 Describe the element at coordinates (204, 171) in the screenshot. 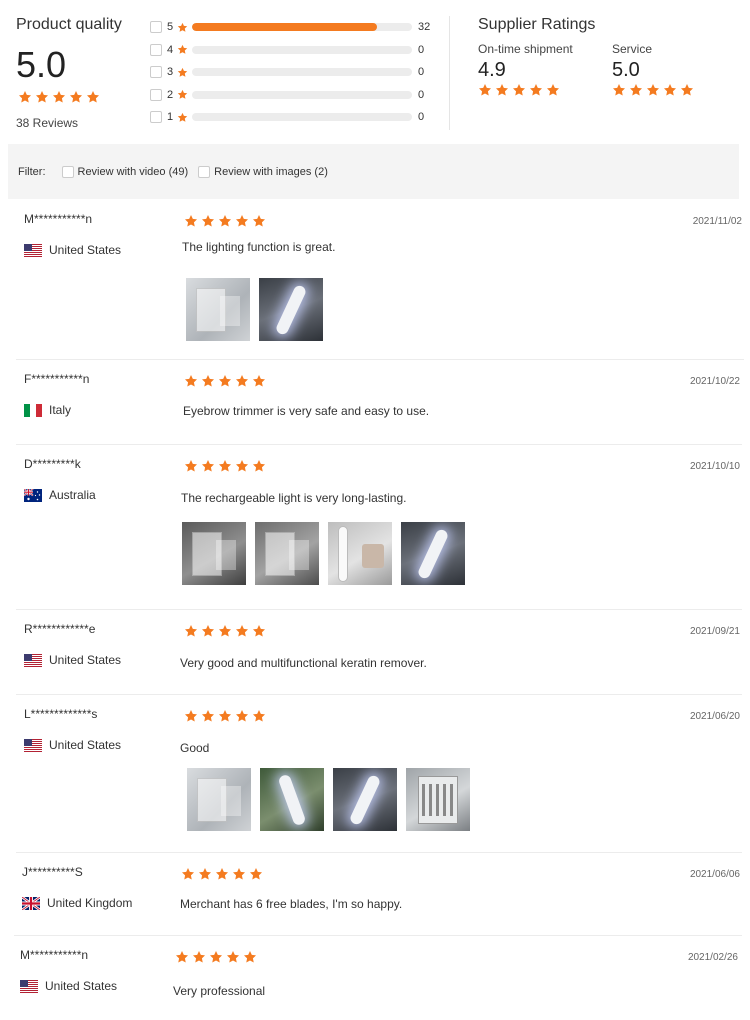

I see `filter-images-checkbox` at that location.